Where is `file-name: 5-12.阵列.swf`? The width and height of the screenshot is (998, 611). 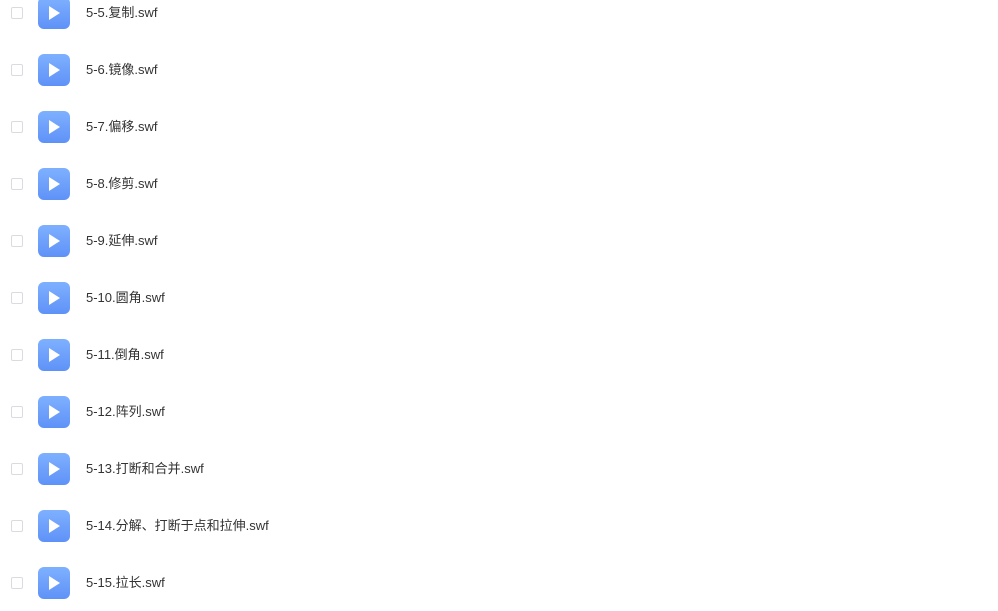
file-name: 5-12.阵列.swf is located at coordinates (125, 412).